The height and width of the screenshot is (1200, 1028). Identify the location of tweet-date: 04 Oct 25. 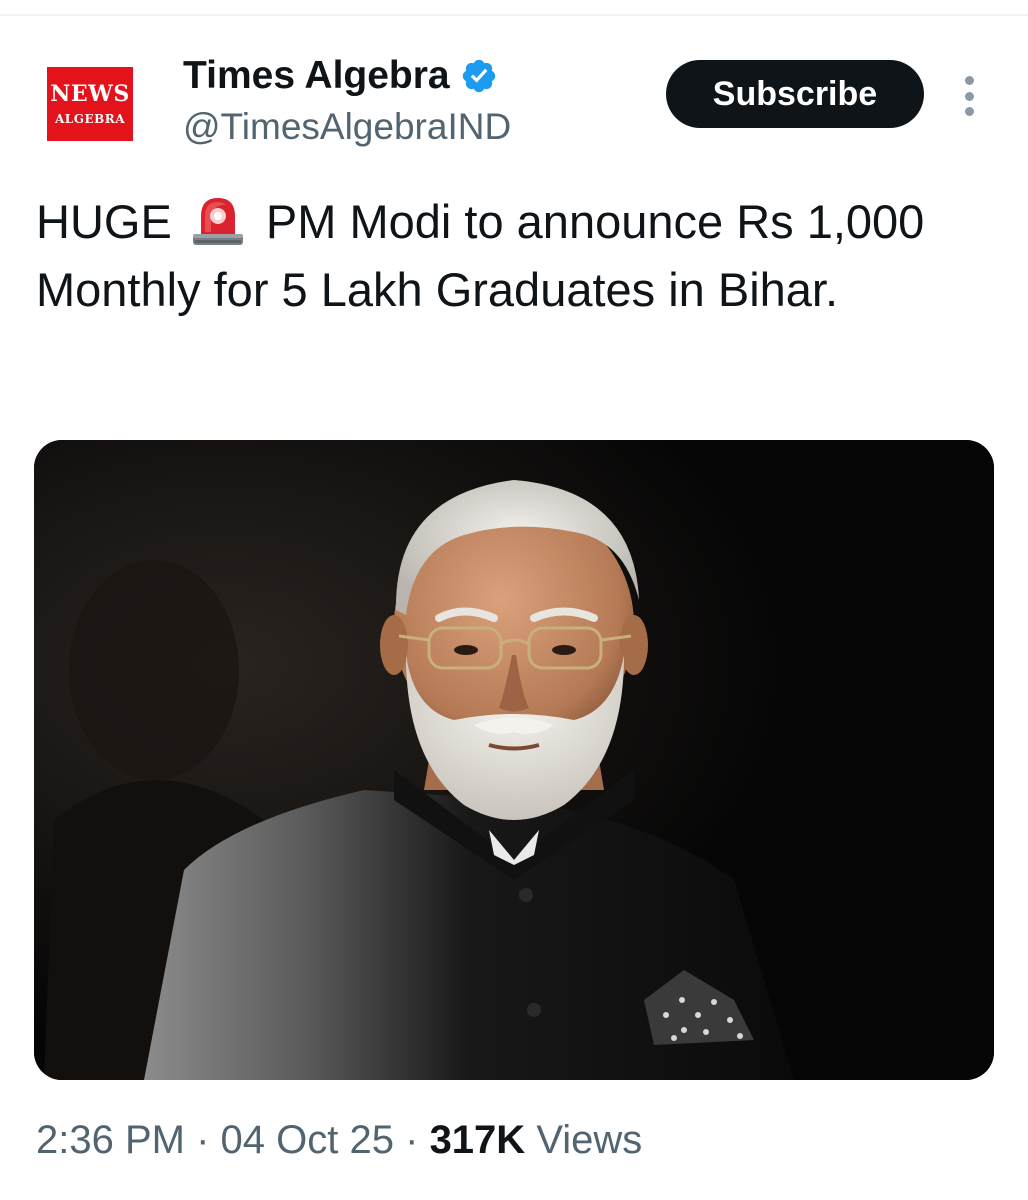
(307, 1140).